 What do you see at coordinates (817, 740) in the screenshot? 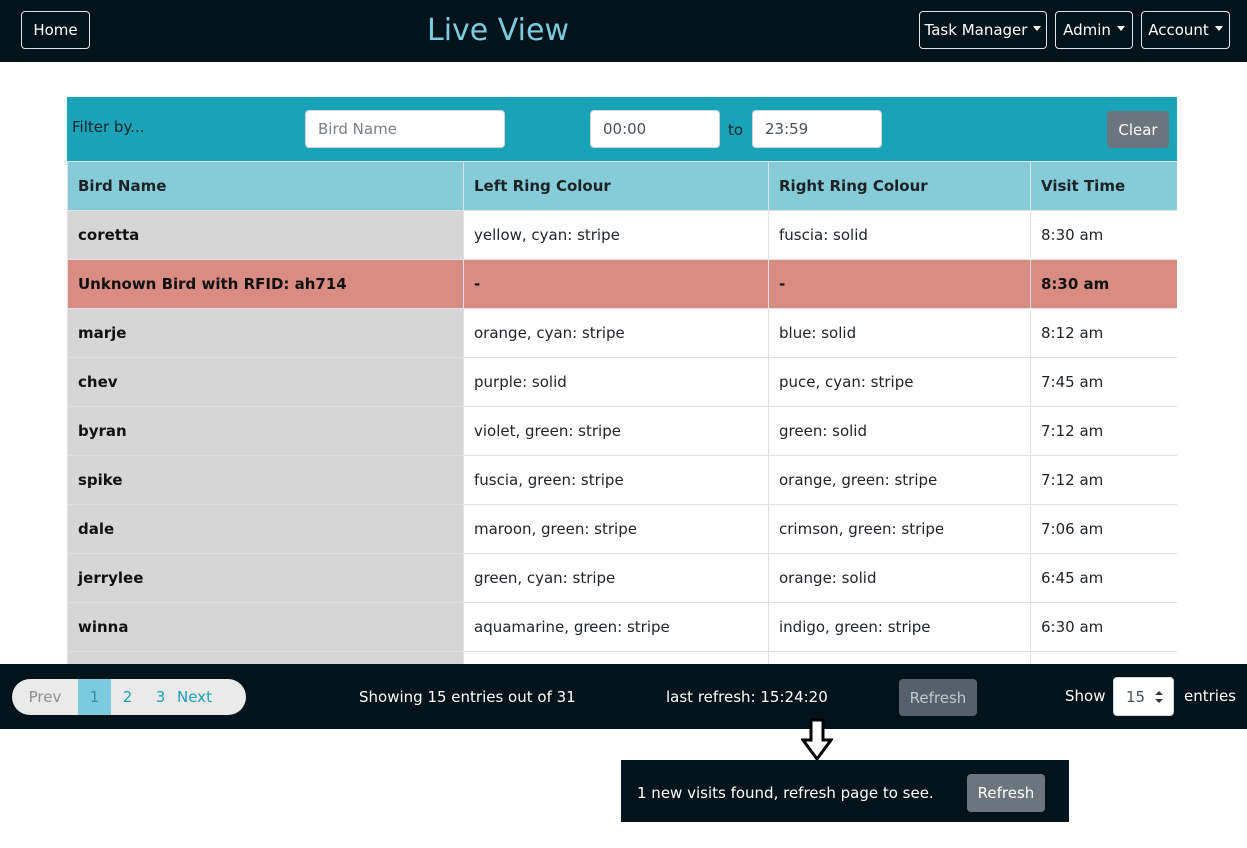
I see `down-arrow-icon` at bounding box center [817, 740].